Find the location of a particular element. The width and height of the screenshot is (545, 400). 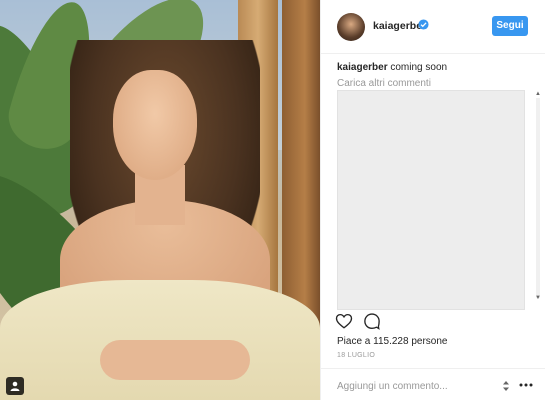

heart-icon is located at coordinates (344, 321).